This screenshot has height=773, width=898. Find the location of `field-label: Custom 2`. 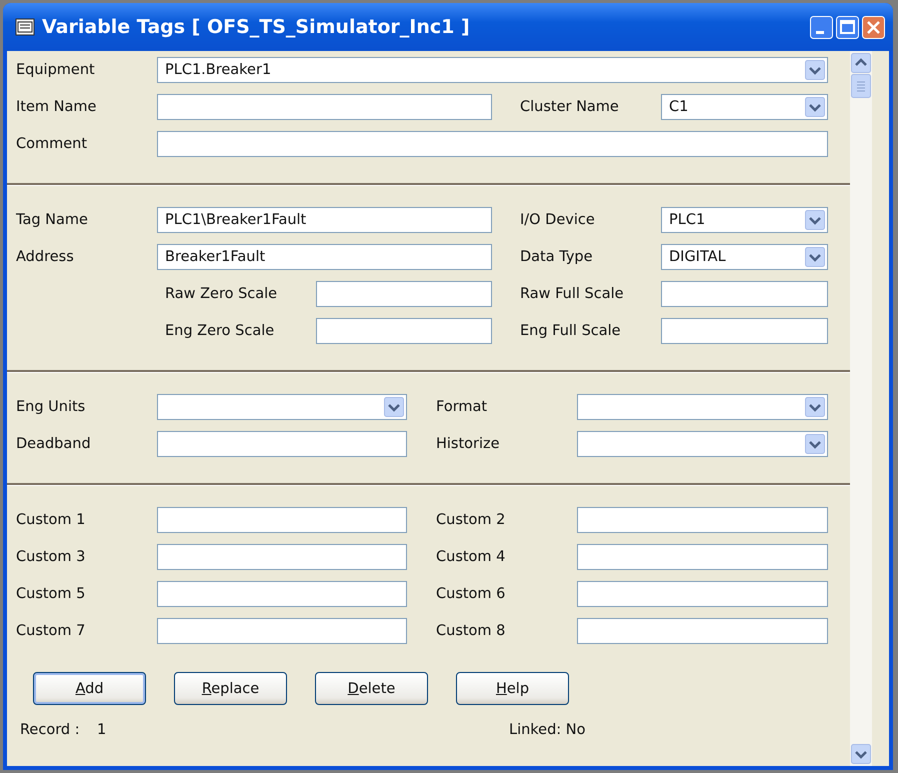

field-label: Custom 2 is located at coordinates (471, 520).